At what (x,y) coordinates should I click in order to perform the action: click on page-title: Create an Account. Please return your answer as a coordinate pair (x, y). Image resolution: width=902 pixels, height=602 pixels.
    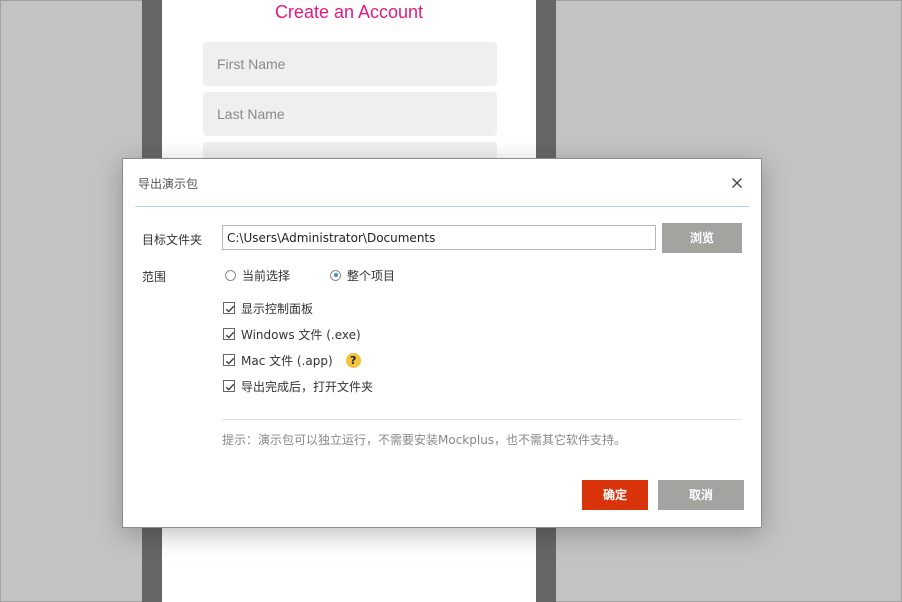
    Looking at the image, I should click on (349, 12).